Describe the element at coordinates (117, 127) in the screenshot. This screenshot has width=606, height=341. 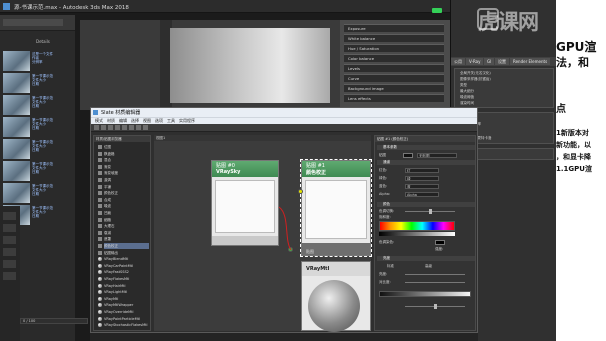
I see `delete-icon` at that location.